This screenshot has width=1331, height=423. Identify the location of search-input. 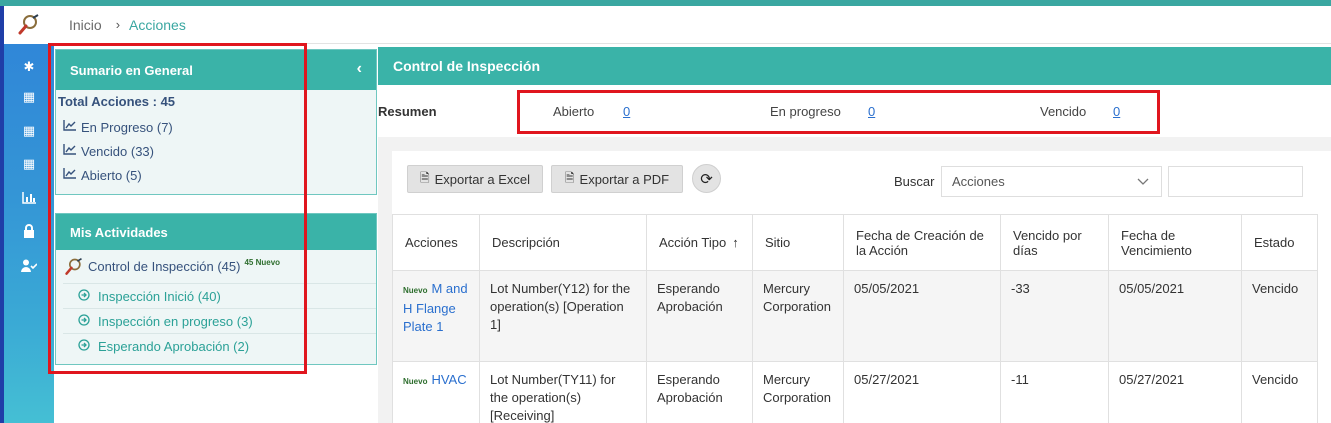
(1235, 181).